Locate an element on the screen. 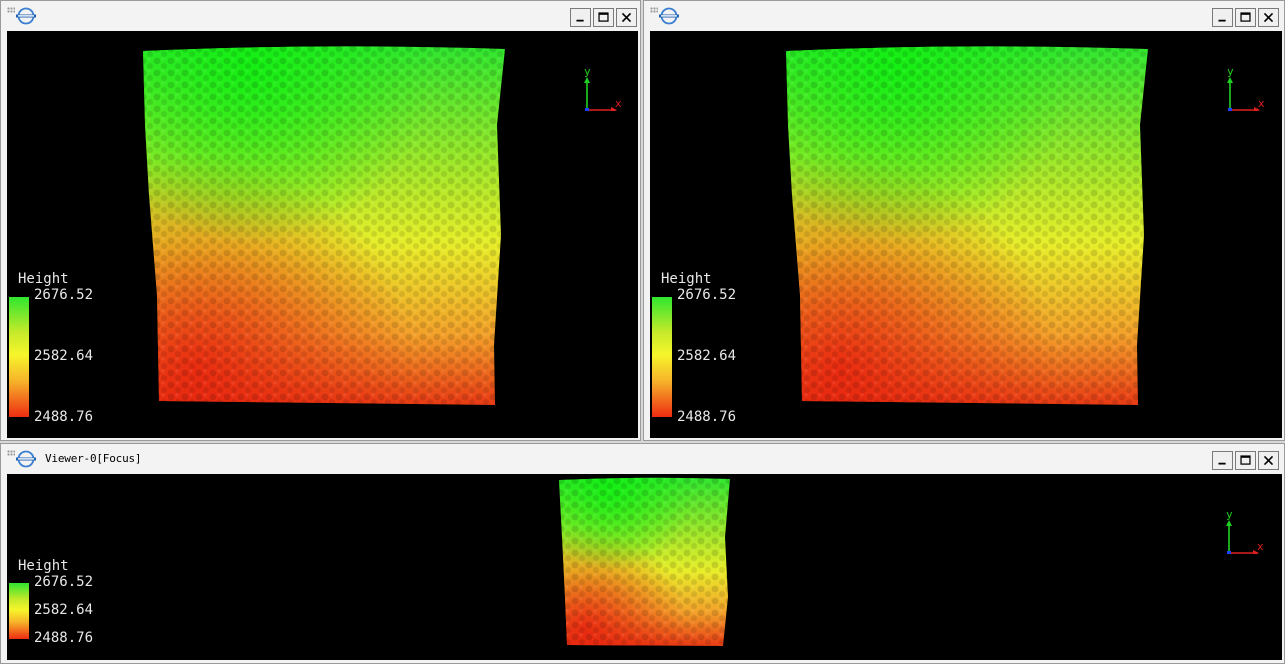  viewer-titlebar: Viewer-0[Focus] is located at coordinates (642, 458).